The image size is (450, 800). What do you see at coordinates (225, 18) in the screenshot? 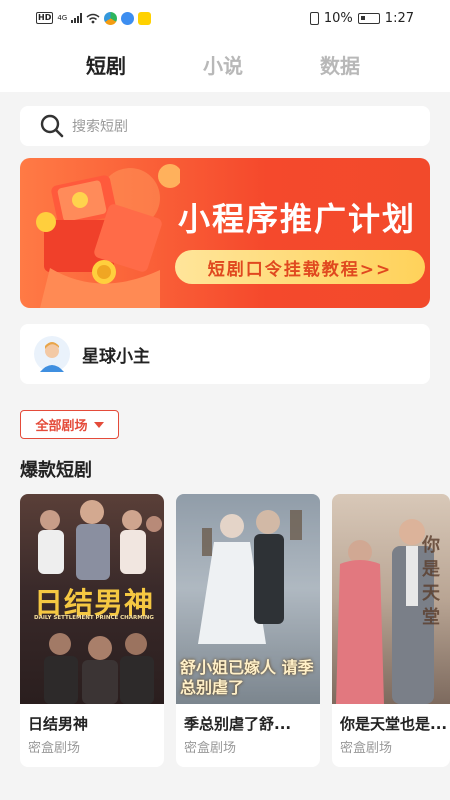
I see `status-bar: HD 4G 10% 1:27` at bounding box center [225, 18].